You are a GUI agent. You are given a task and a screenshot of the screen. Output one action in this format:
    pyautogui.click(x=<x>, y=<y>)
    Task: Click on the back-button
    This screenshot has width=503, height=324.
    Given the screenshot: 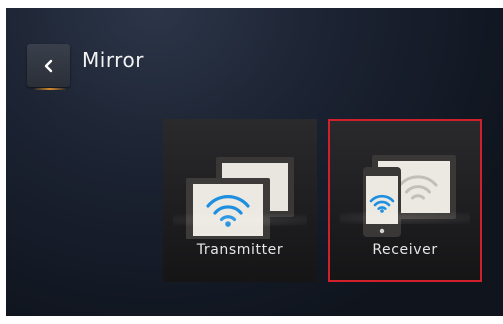 What is the action you would take?
    pyautogui.click(x=48, y=65)
    